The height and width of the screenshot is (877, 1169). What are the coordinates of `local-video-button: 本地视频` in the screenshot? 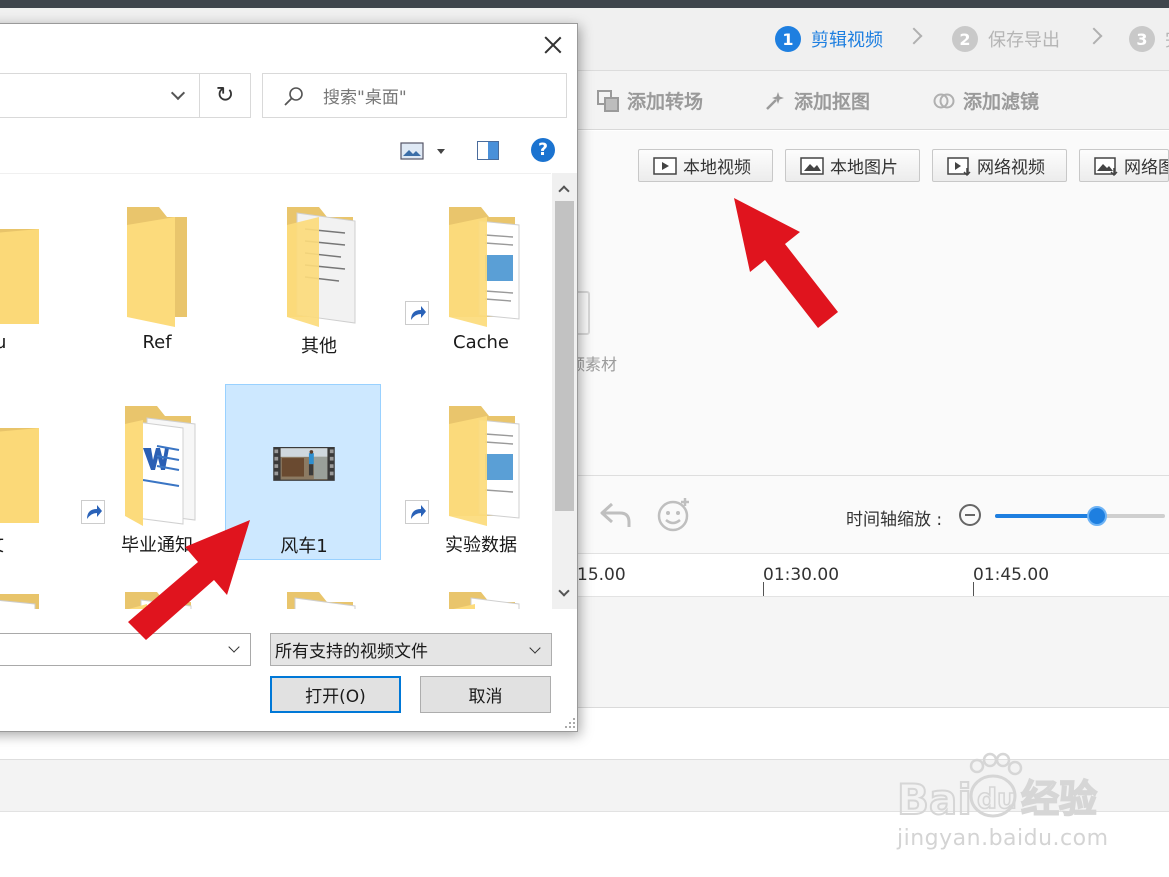 It's located at (705, 165).